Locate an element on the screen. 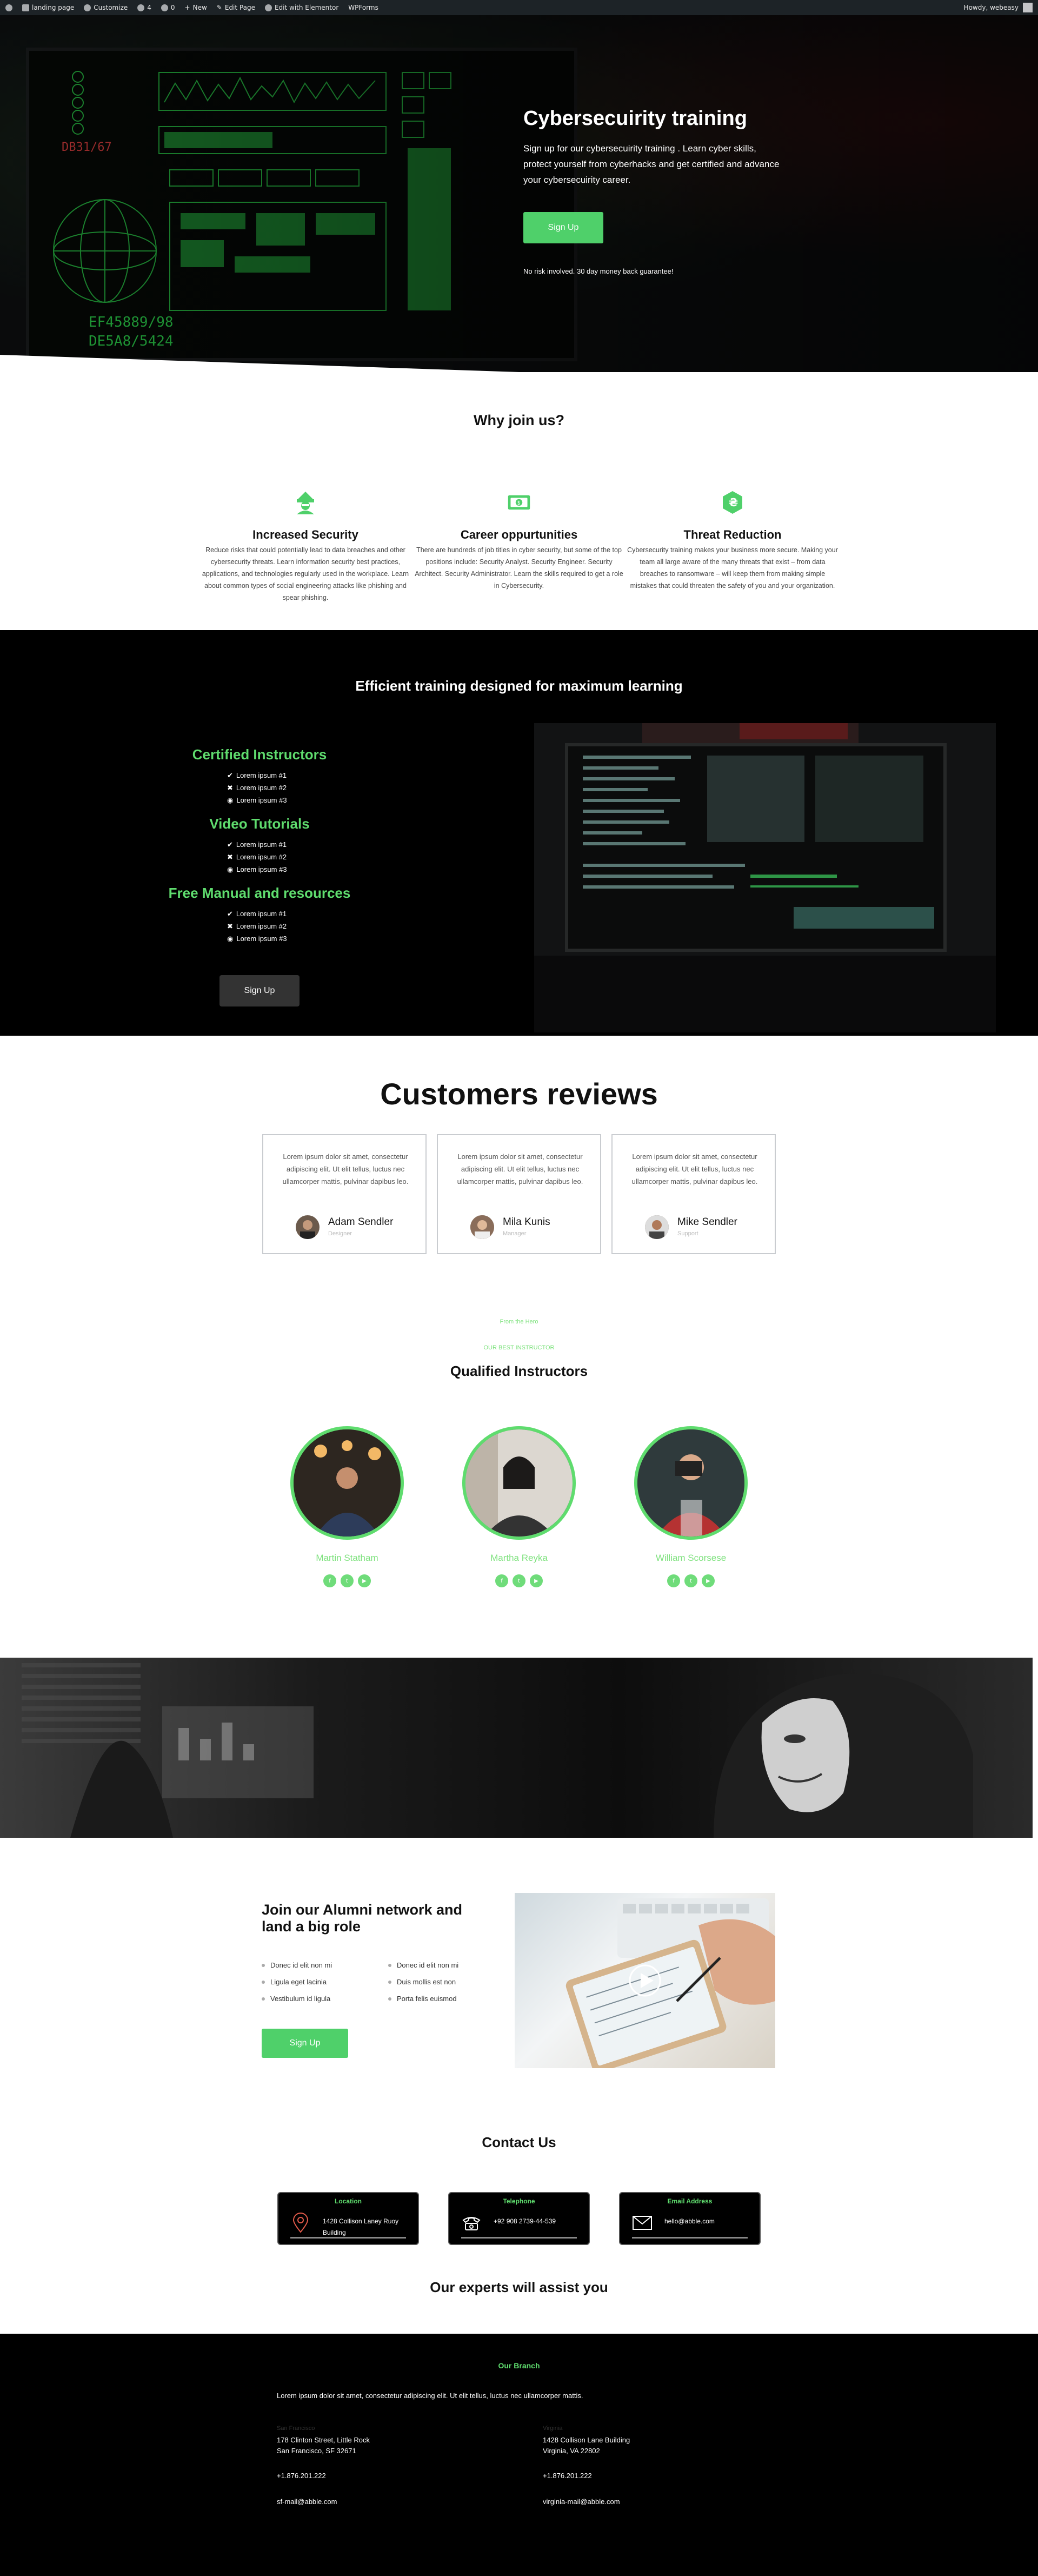 This screenshot has width=1038, height=2576. contact-text: hello@abble.com is located at coordinates (689, 2221).